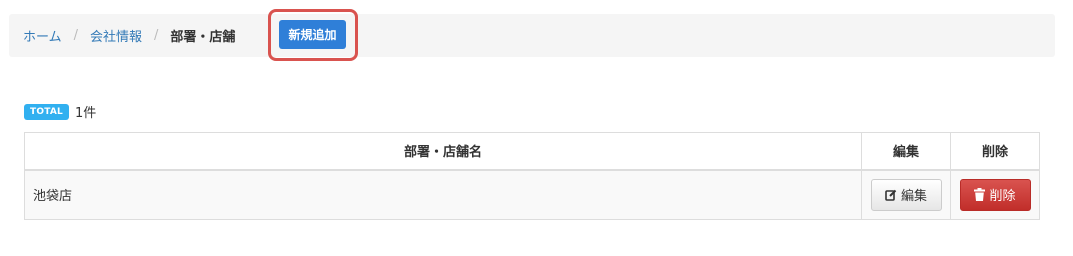 The width and height of the screenshot is (1073, 256). I want to click on breadcrumb-current: 部署・店舗, so click(203, 37).